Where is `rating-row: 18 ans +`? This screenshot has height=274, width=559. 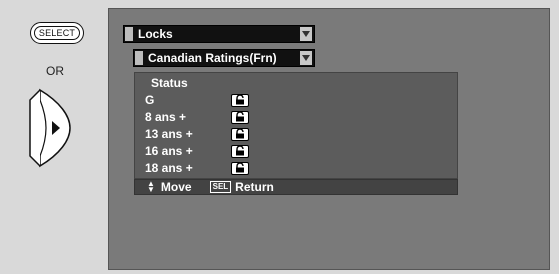
rating-row: 18 ans + is located at coordinates (205, 168).